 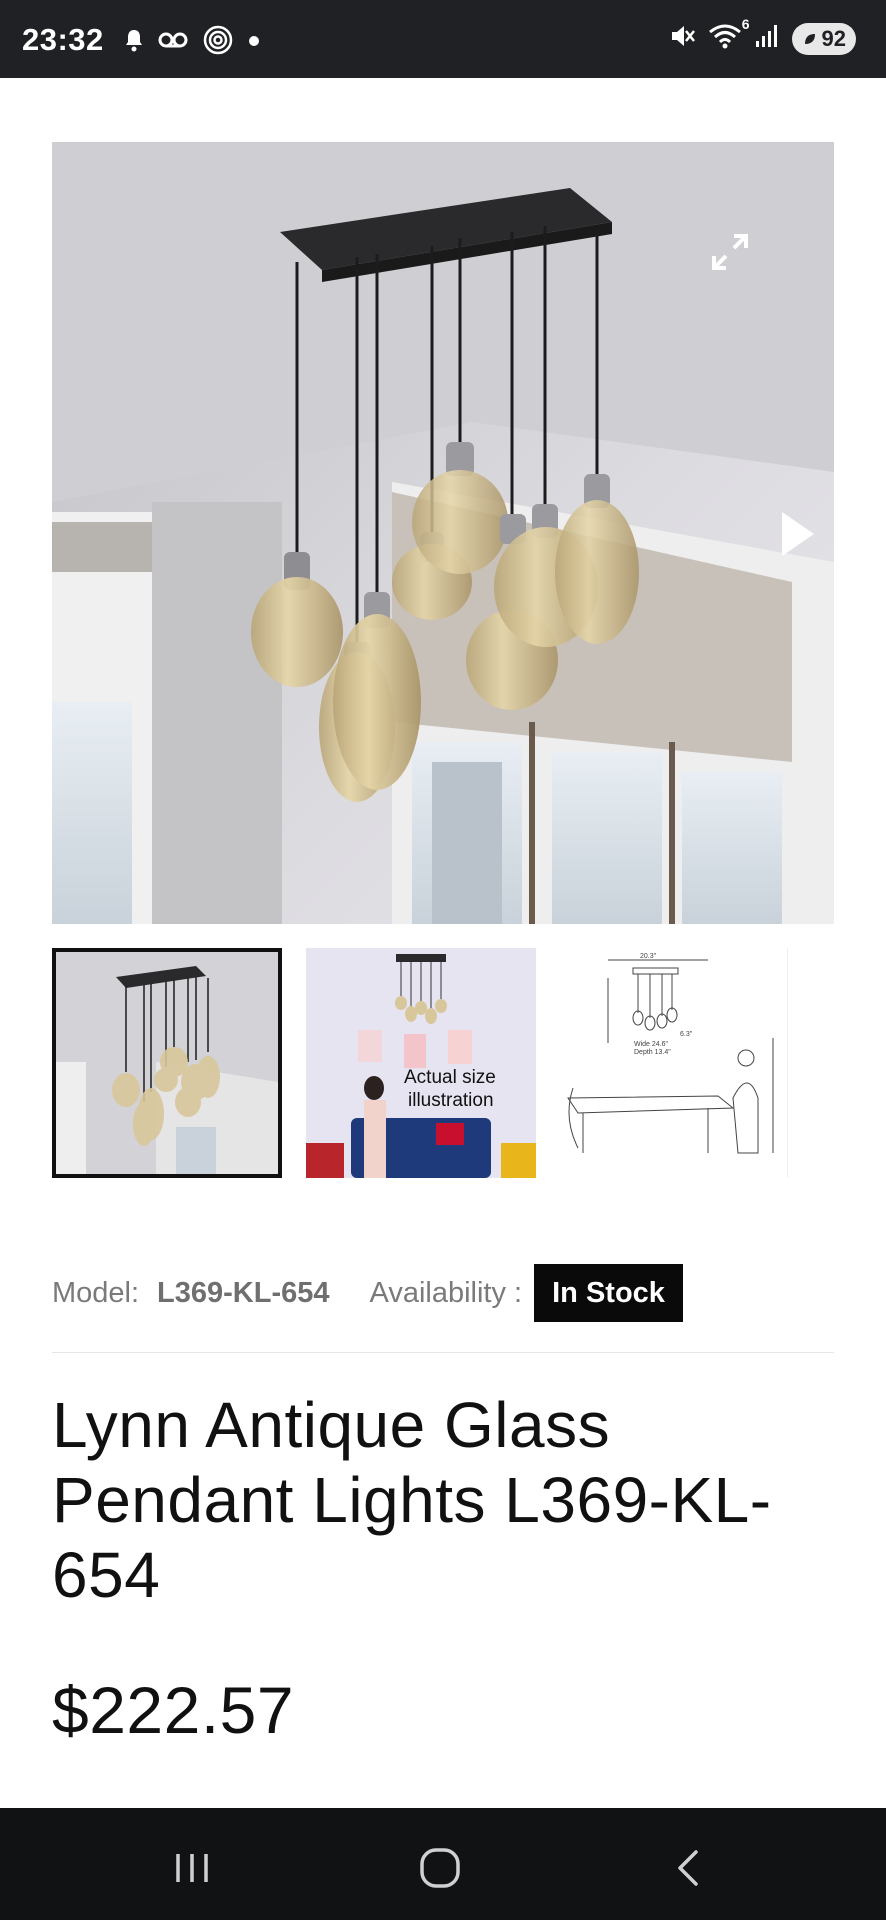 What do you see at coordinates (243, 1292) in the screenshot?
I see `model-value: L369-KL-654` at bounding box center [243, 1292].